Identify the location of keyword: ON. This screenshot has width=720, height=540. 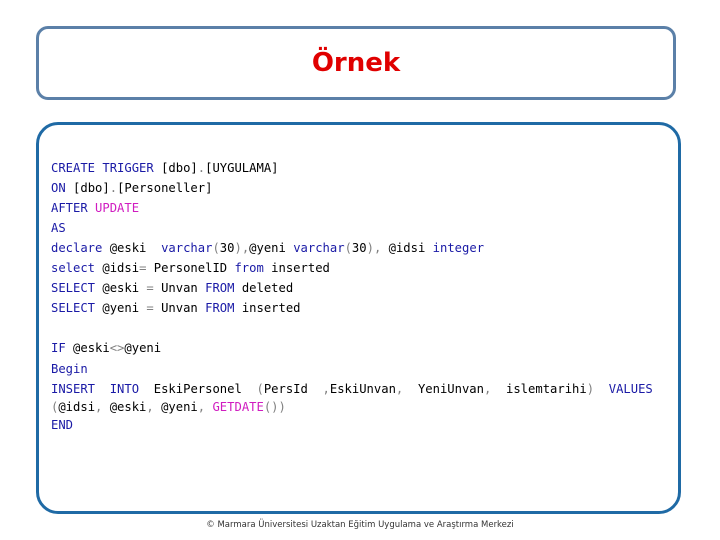
(58, 188).